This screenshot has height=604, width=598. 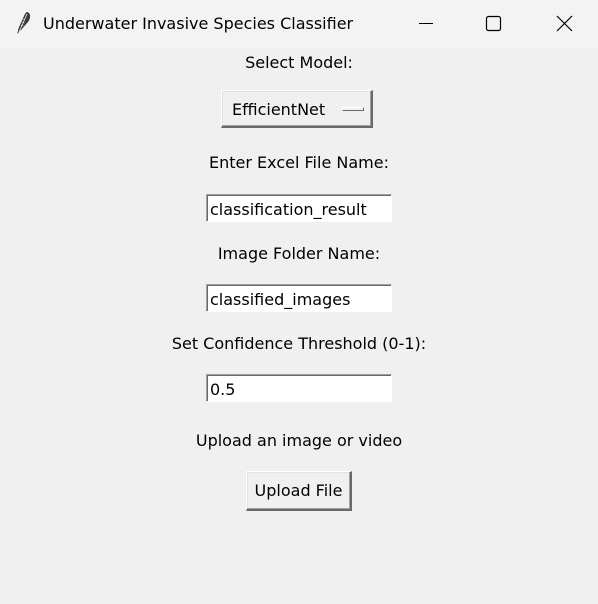 I want to click on image-folder-input, so click(x=299, y=298).